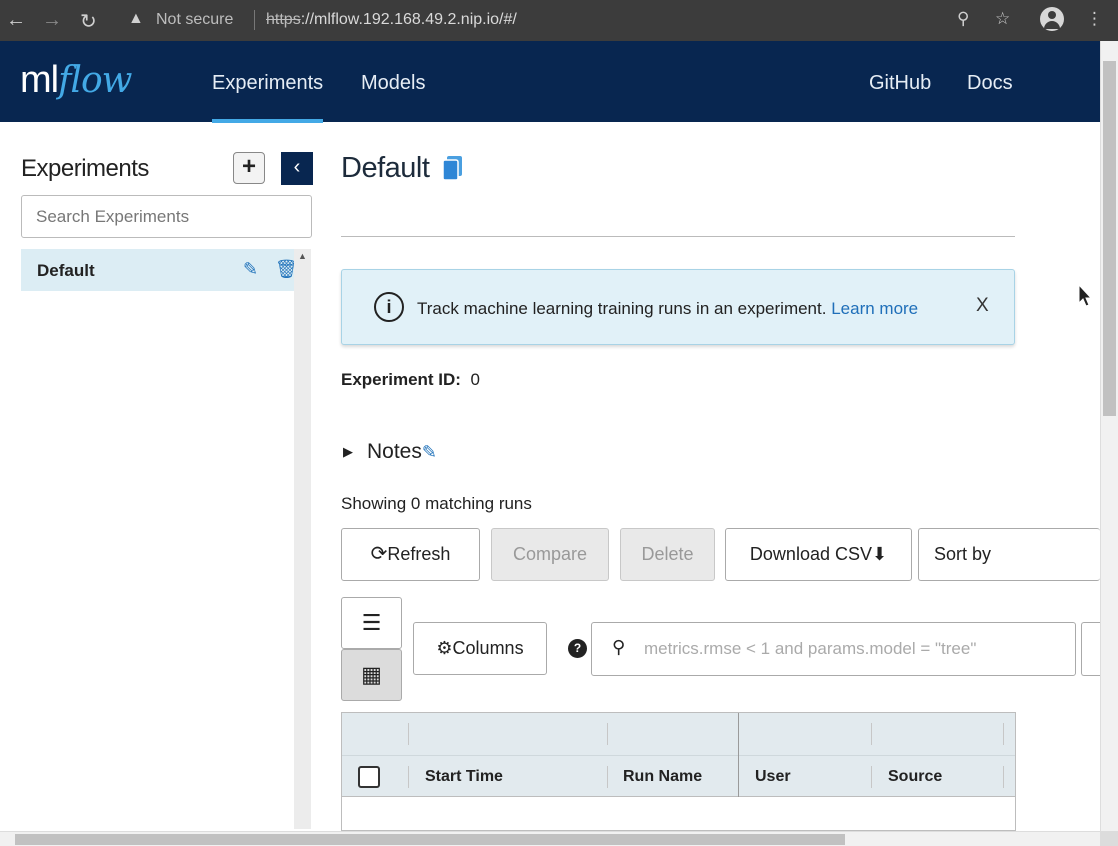 The image size is (1118, 846). What do you see at coordinates (874, 308) in the screenshot?
I see `learn-more-link: Learn more` at bounding box center [874, 308].